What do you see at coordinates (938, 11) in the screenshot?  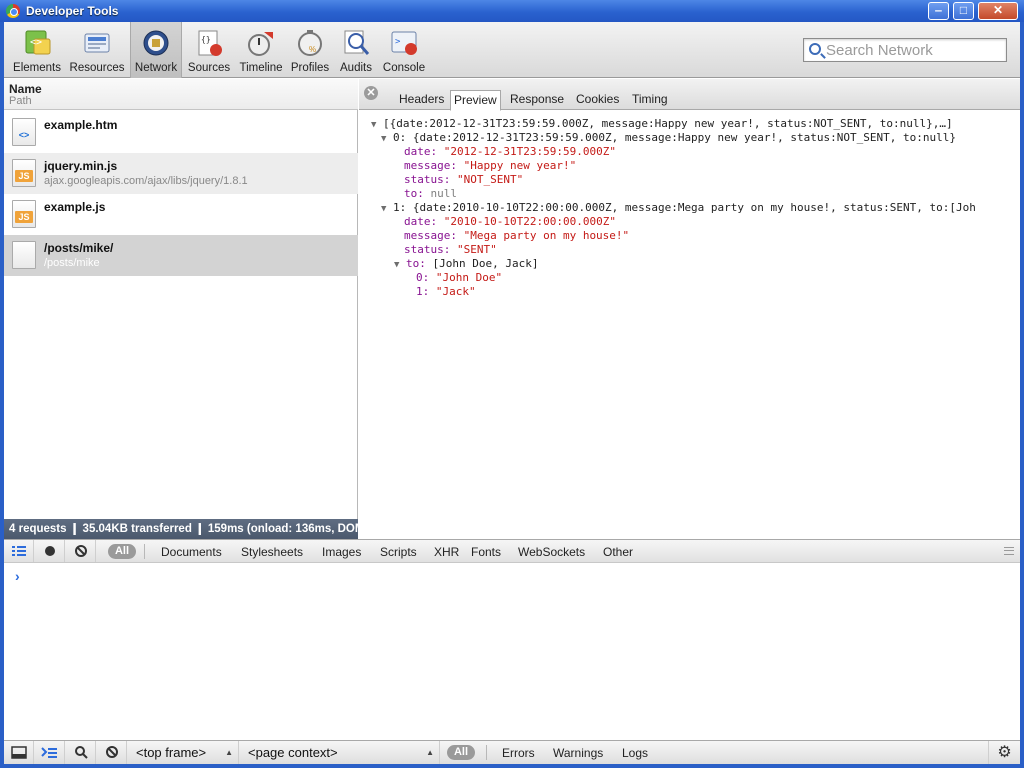 I see `minimize-button: ‒` at bounding box center [938, 11].